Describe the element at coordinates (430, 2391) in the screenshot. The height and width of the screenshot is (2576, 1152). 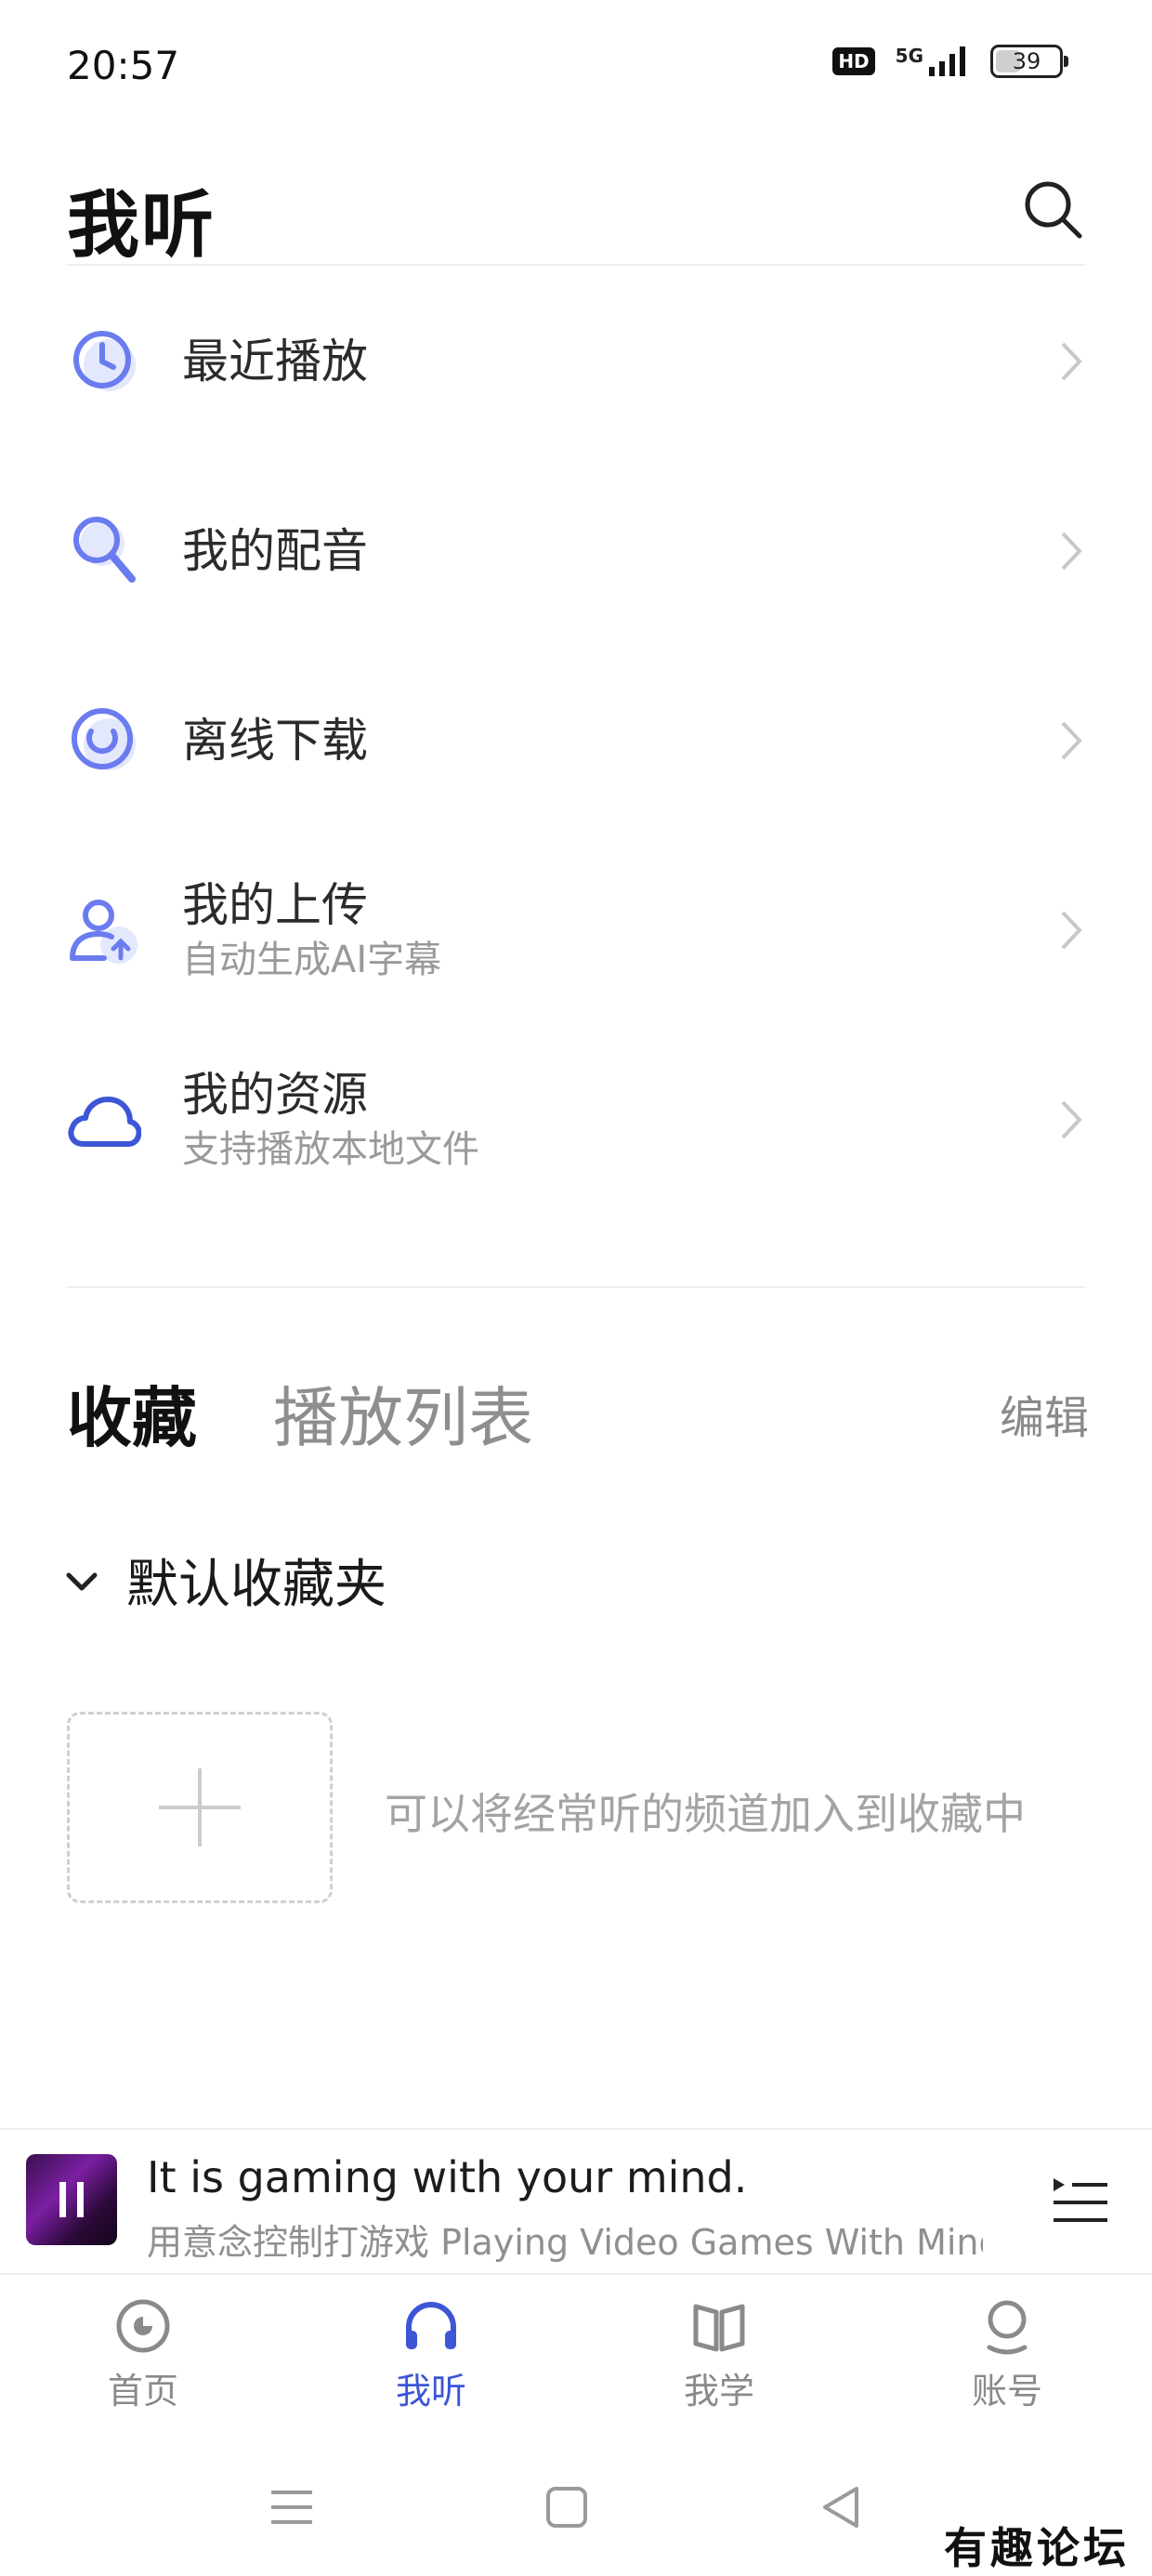
I see `nav-label: 我听` at that location.